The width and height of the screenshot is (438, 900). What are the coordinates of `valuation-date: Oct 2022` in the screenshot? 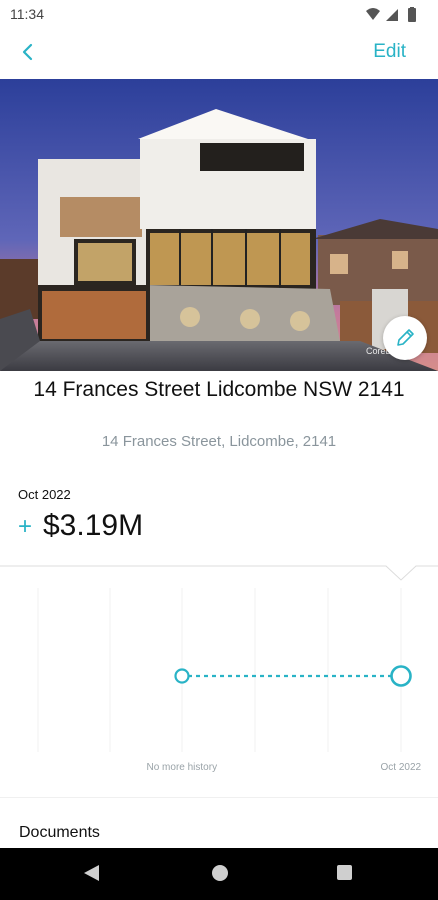 It's located at (44, 494).